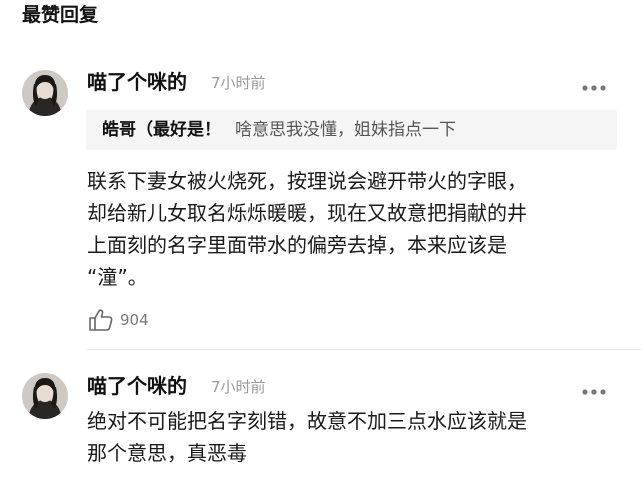 This screenshot has height=484, width=641. Describe the element at coordinates (345, 130) in the screenshot. I see `quoted-reply-body: 啥意思我没懂，姐妹指点一下` at that location.